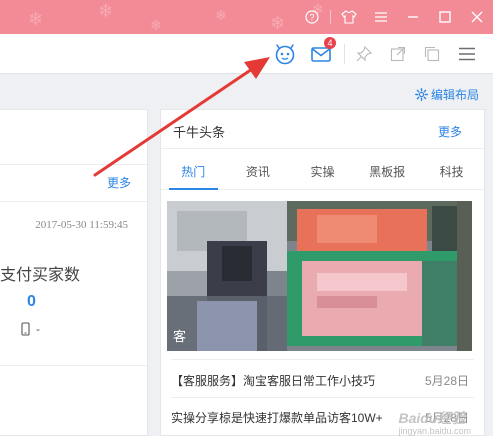  I want to click on phone-icon, so click(25, 329).